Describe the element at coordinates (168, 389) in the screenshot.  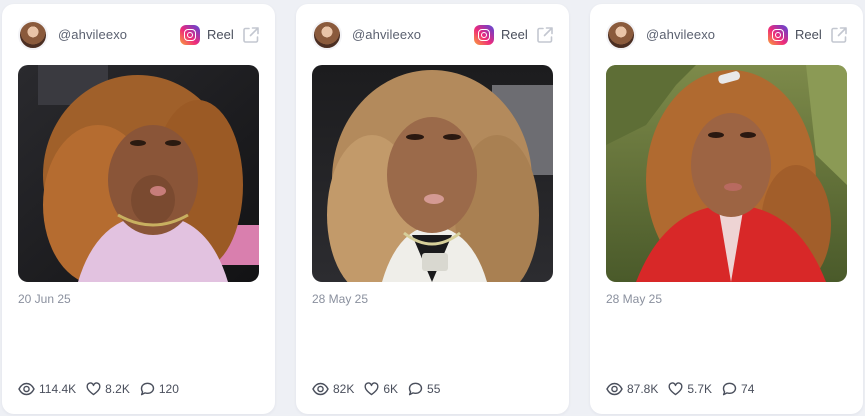
I see `comments-count: 120` at that location.